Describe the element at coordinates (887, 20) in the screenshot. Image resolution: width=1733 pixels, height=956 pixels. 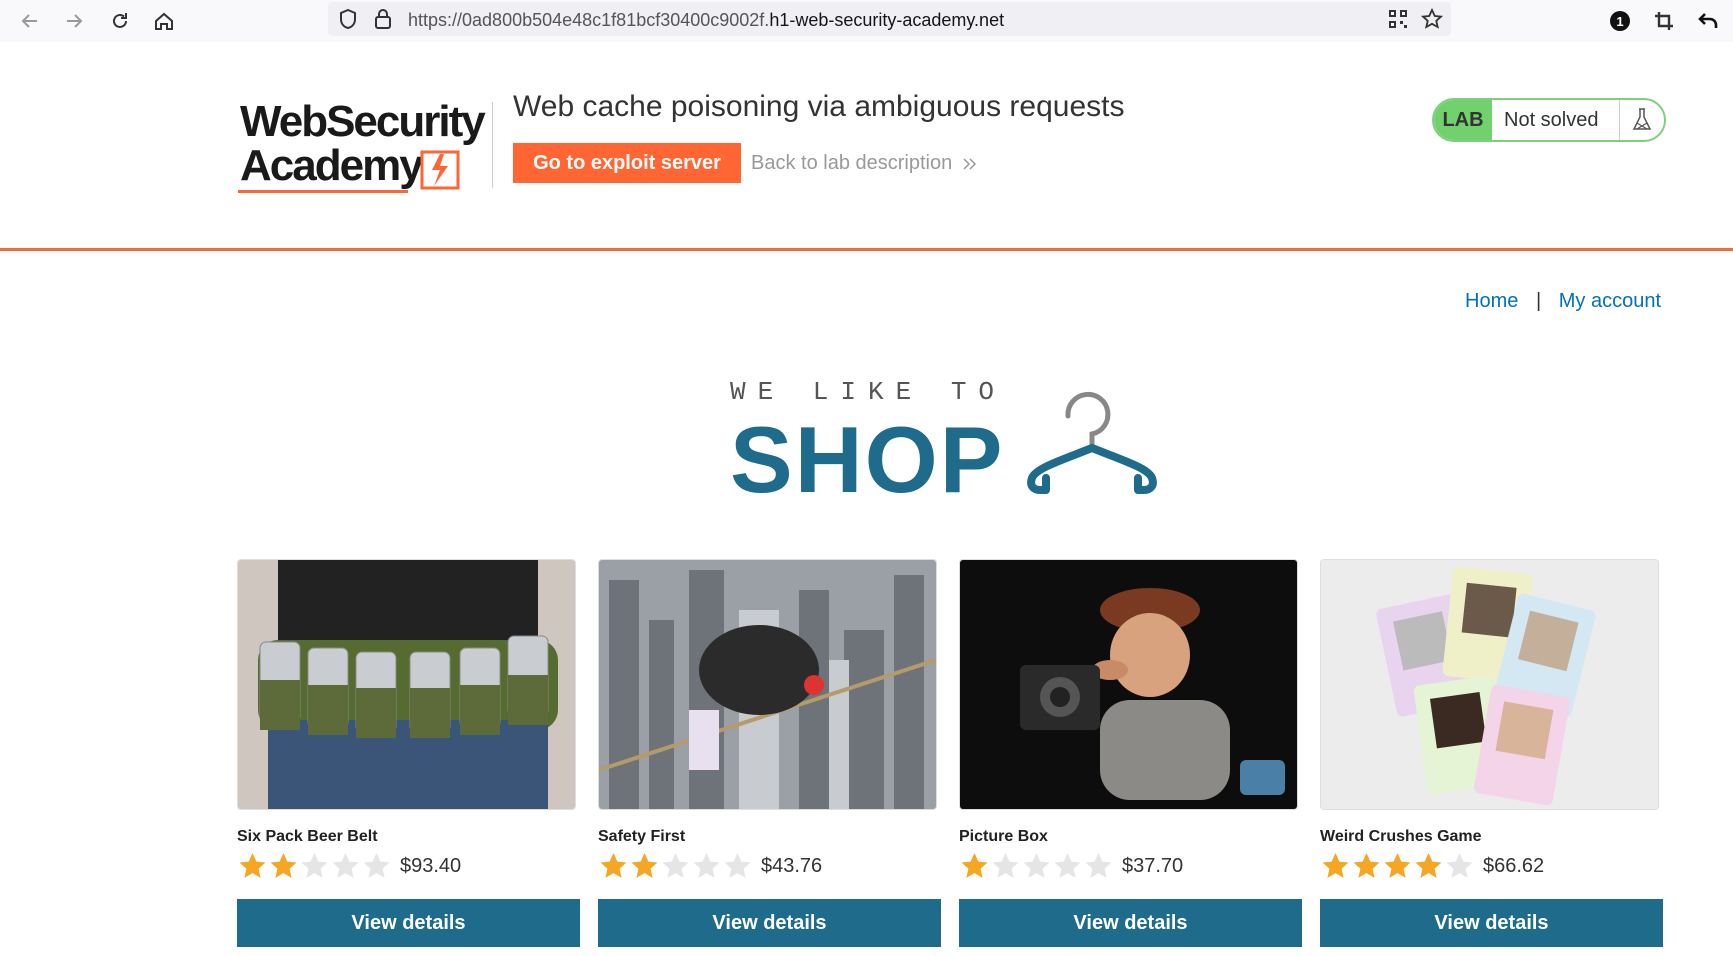
I see `url-domain: h1-web-security-academy.net` at that location.